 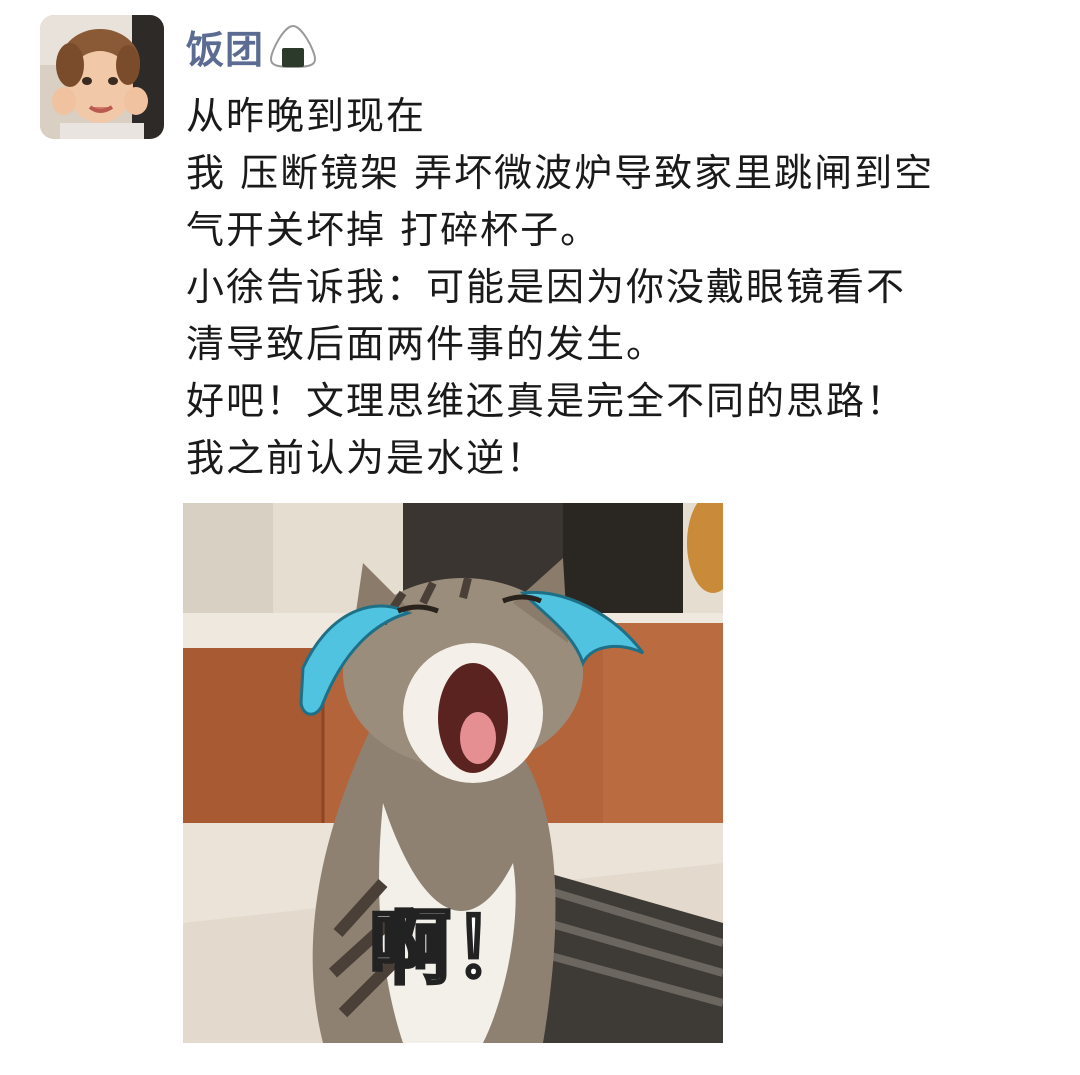 What do you see at coordinates (393, 230) in the screenshot?
I see `post-text-line: 气开关坏掉 打碎杯子。` at bounding box center [393, 230].